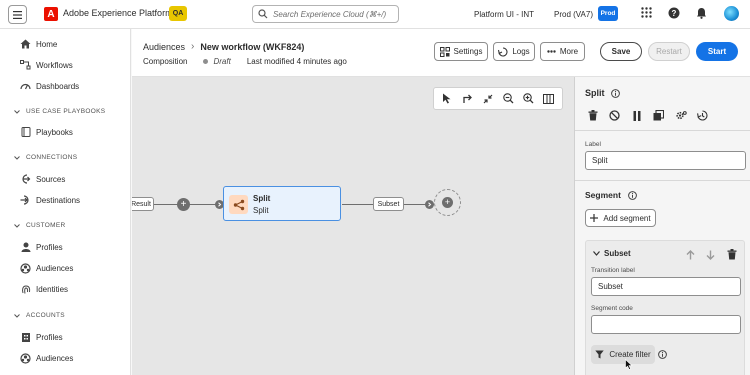 Image resolution: width=750 pixels, height=375 pixels. What do you see at coordinates (59, 111) in the screenshot?
I see `section-use-case-playbooks: USE CASE PLAYBOOKS` at bounding box center [59, 111].